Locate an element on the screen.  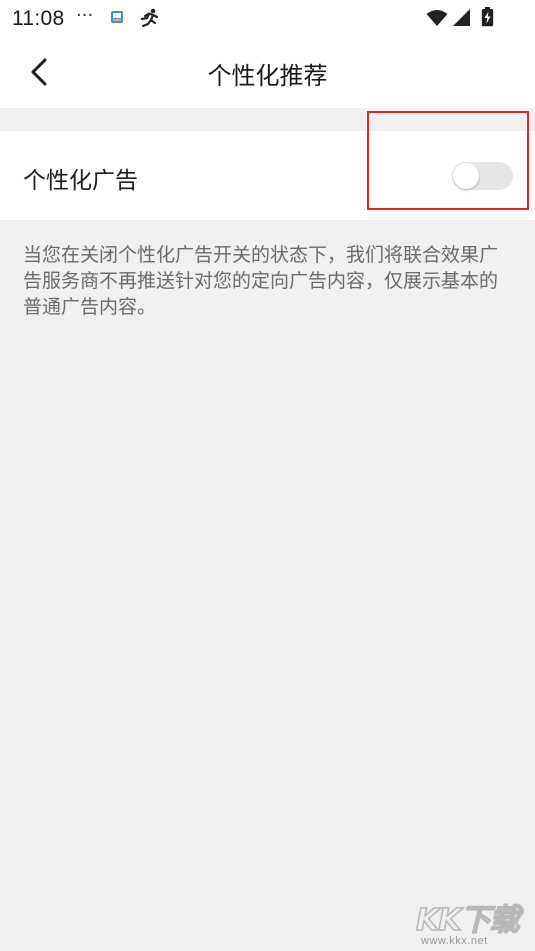
personalized-ads-label: 个性化广告 is located at coordinates (80, 181).